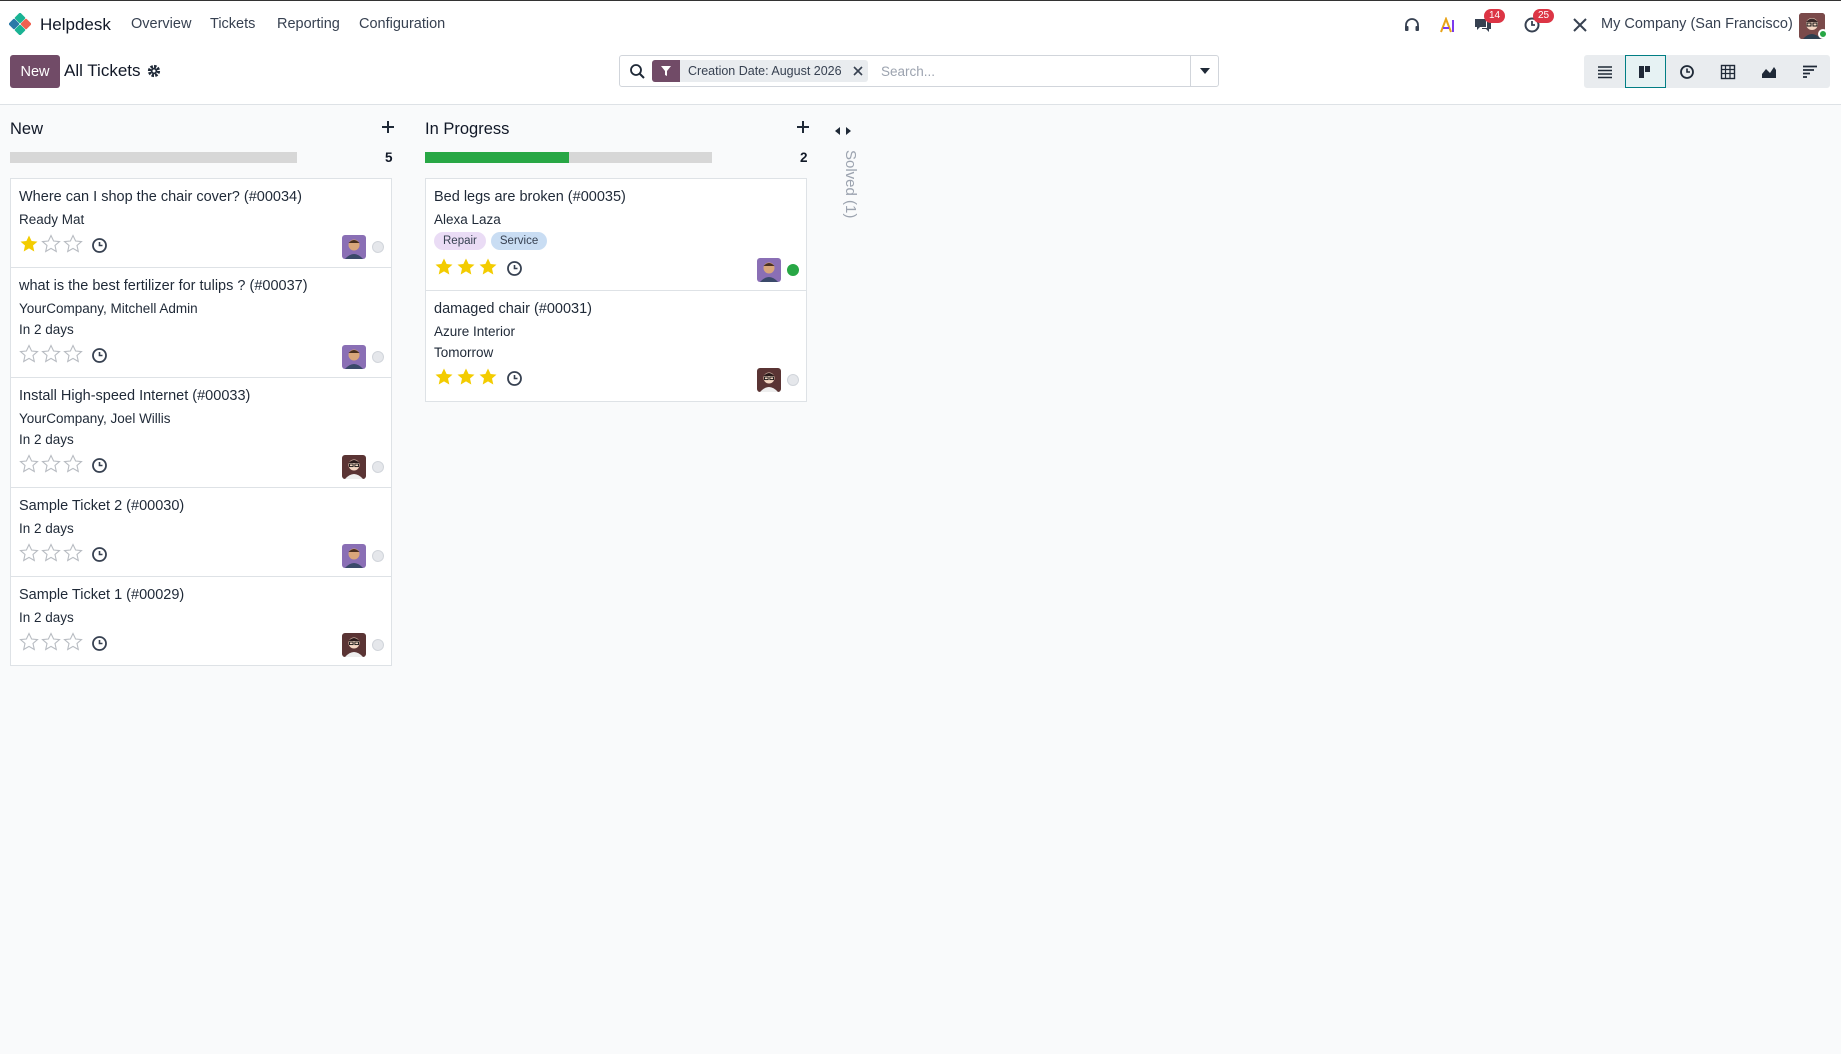 This screenshot has width=1841, height=1054. I want to click on folded-column-label: Solved (1), so click(850, 184).